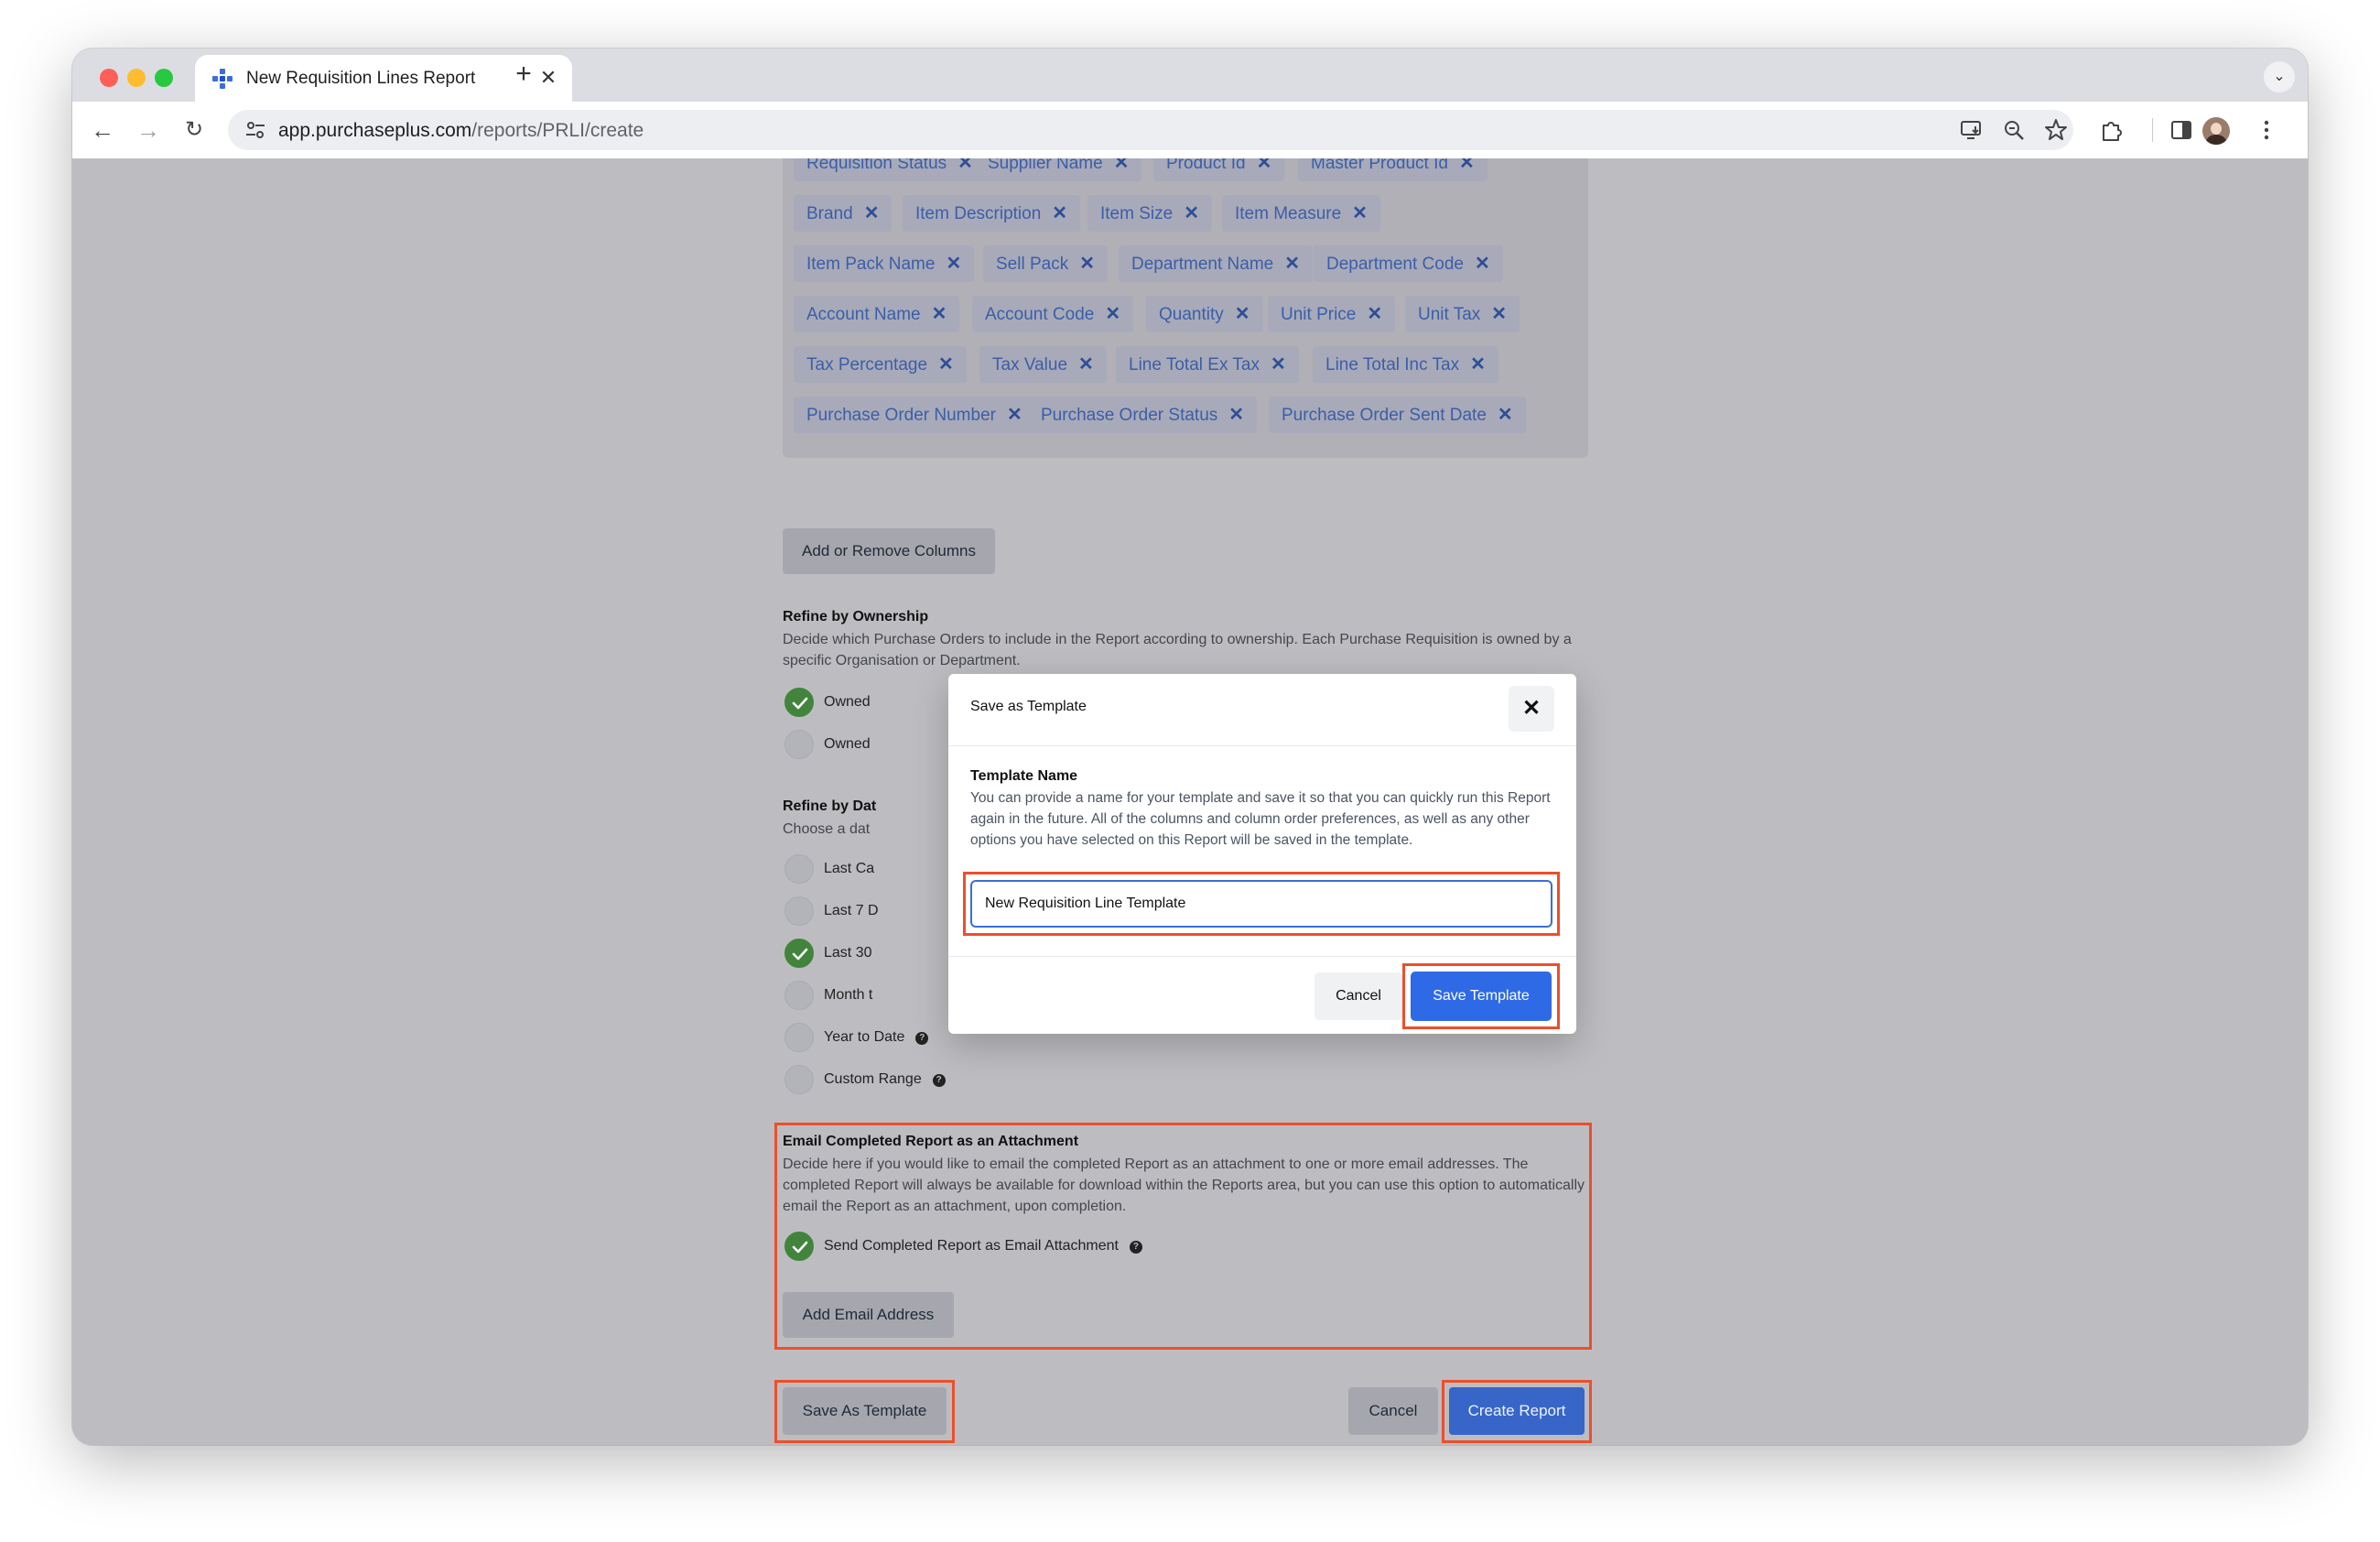 This screenshot has height=1542, width=2380. What do you see at coordinates (1190, 75) in the screenshot?
I see `tab-bar: New Requisition Lines Report ✕ + ⌄` at bounding box center [1190, 75].